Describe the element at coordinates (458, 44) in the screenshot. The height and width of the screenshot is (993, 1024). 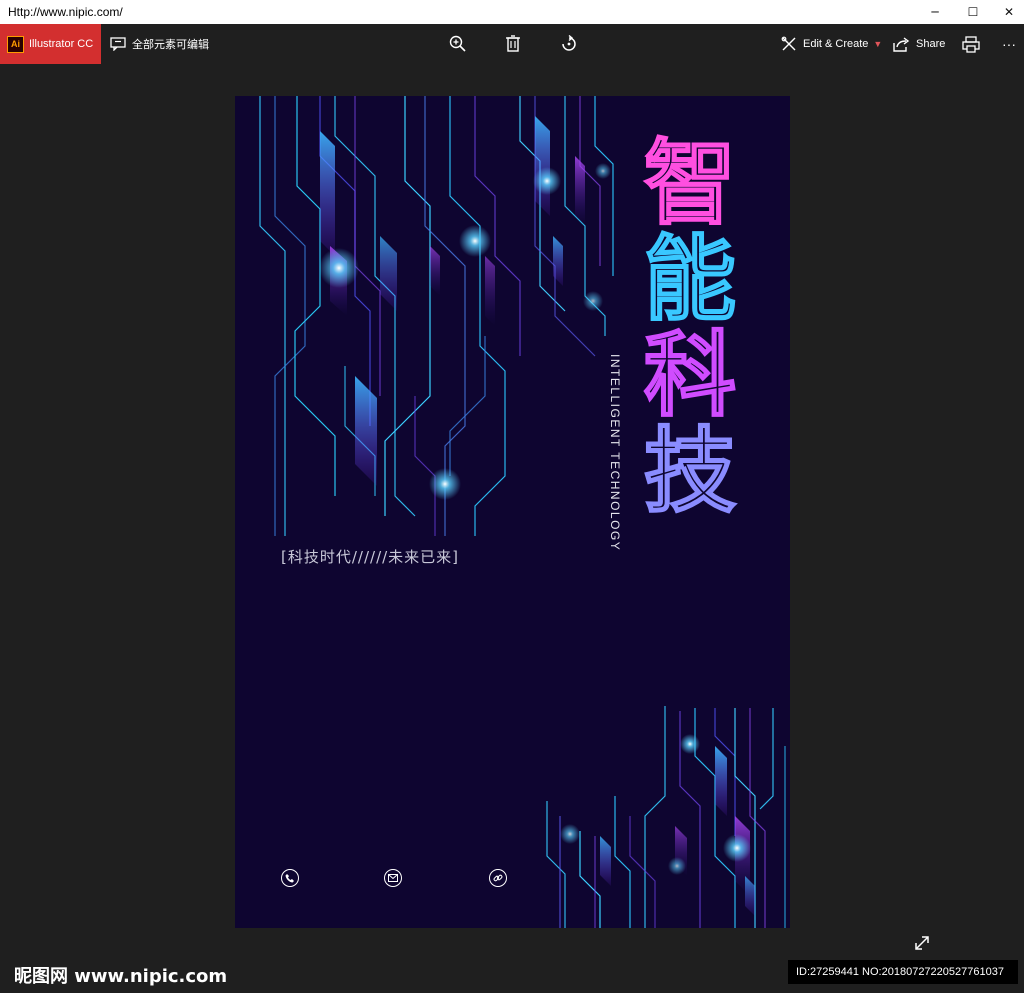
I see `zoom-in-icon` at that location.